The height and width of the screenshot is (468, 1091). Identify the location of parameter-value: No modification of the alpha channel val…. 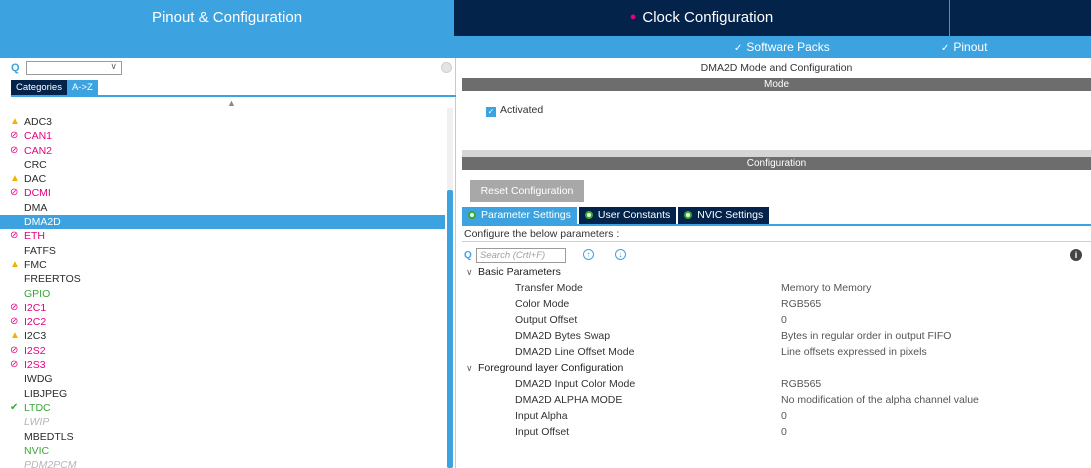
(880, 400).